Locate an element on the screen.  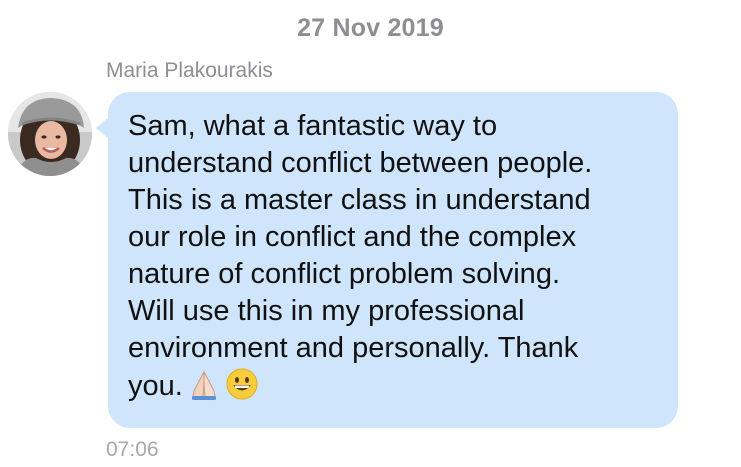
message-timestamp: 07:06 is located at coordinates (132, 449).